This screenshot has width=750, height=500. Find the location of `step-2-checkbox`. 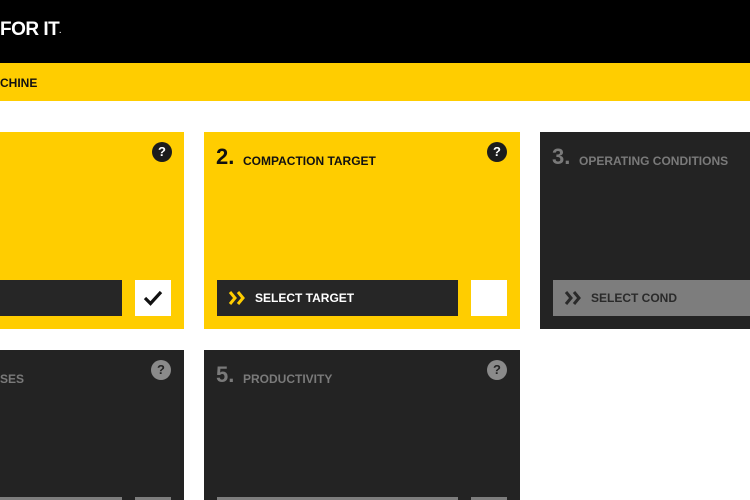

step-2-checkbox is located at coordinates (489, 298).